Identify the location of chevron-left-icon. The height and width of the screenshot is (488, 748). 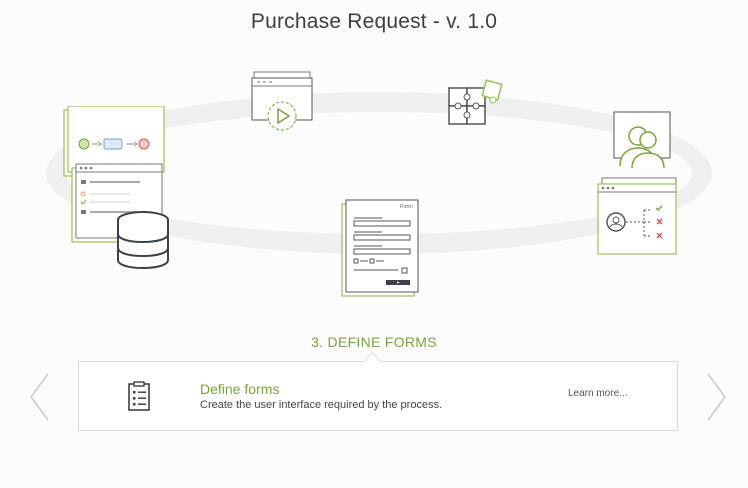
(39, 397).